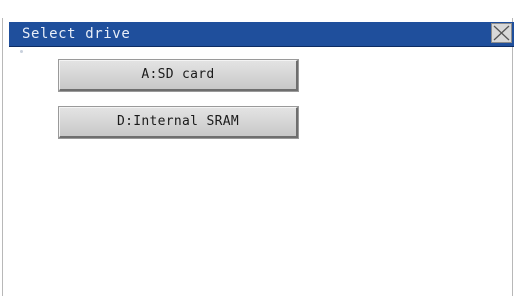 Image resolution: width=514 pixels, height=296 pixels. I want to click on close-icon, so click(501, 33).